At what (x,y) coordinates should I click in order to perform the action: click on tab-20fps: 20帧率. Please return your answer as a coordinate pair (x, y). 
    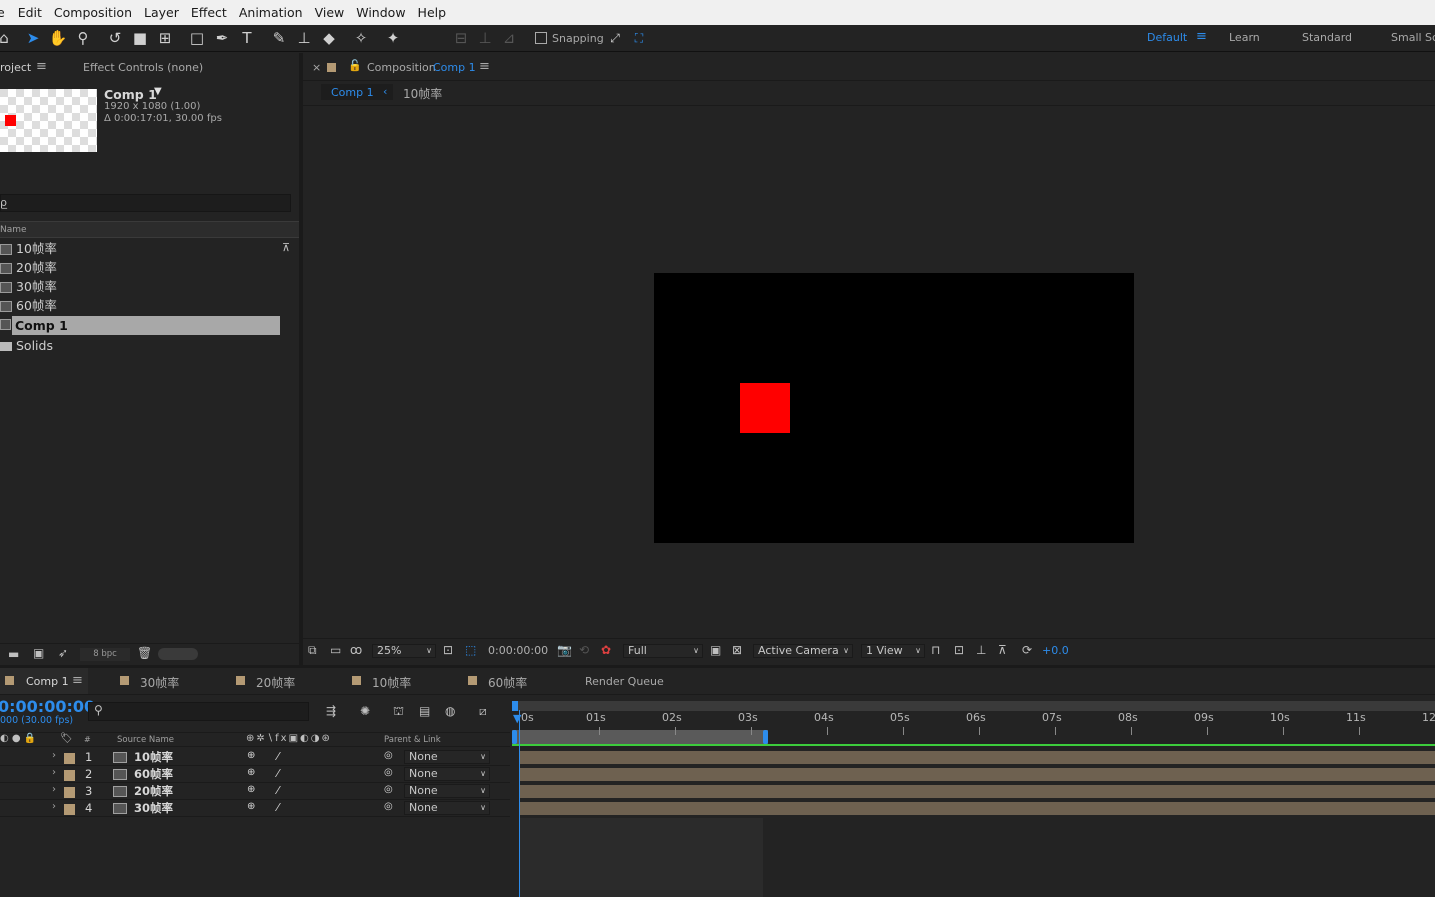
    Looking at the image, I should click on (275, 682).